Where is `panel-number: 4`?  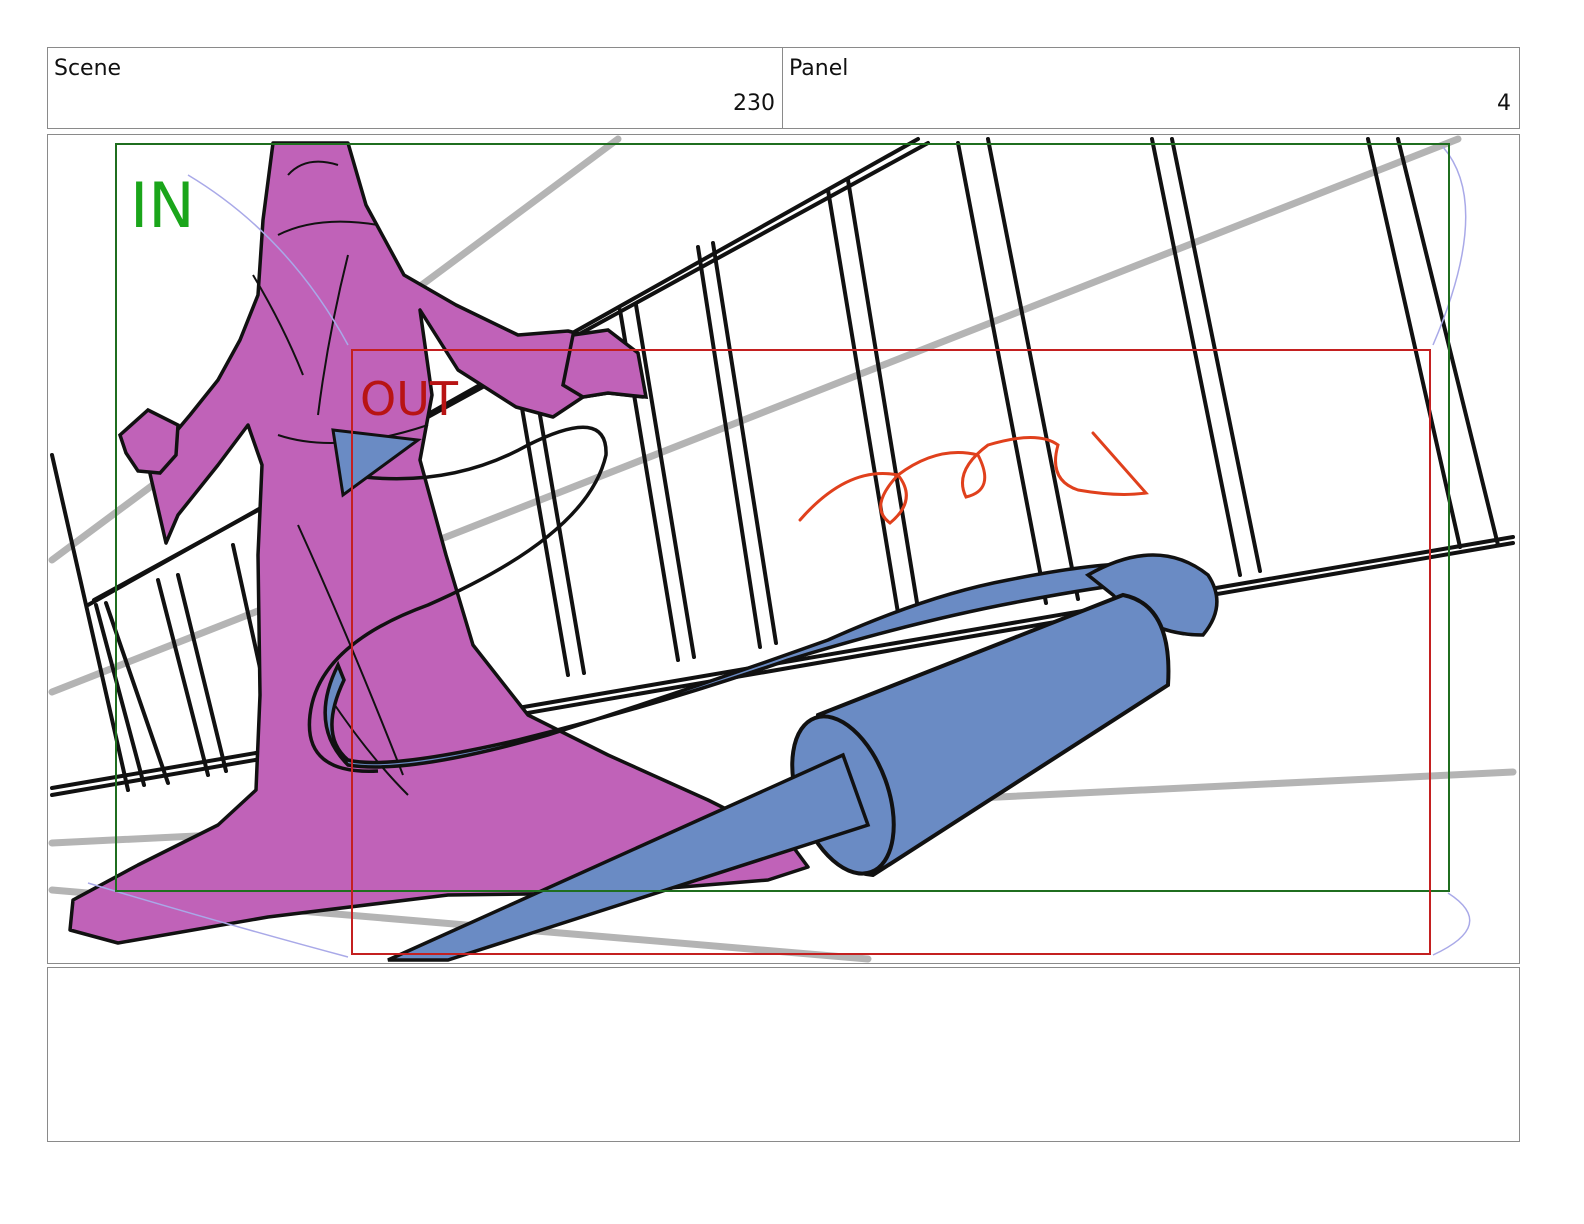 panel-number: 4 is located at coordinates (1504, 103).